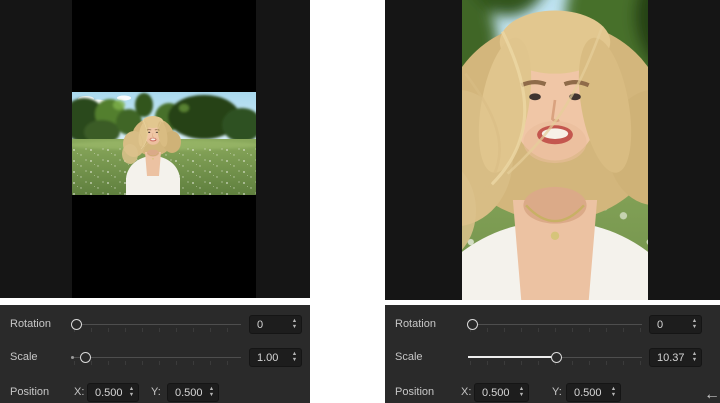 The image size is (720, 403). I want to click on slider-filled-track, so click(512, 357).